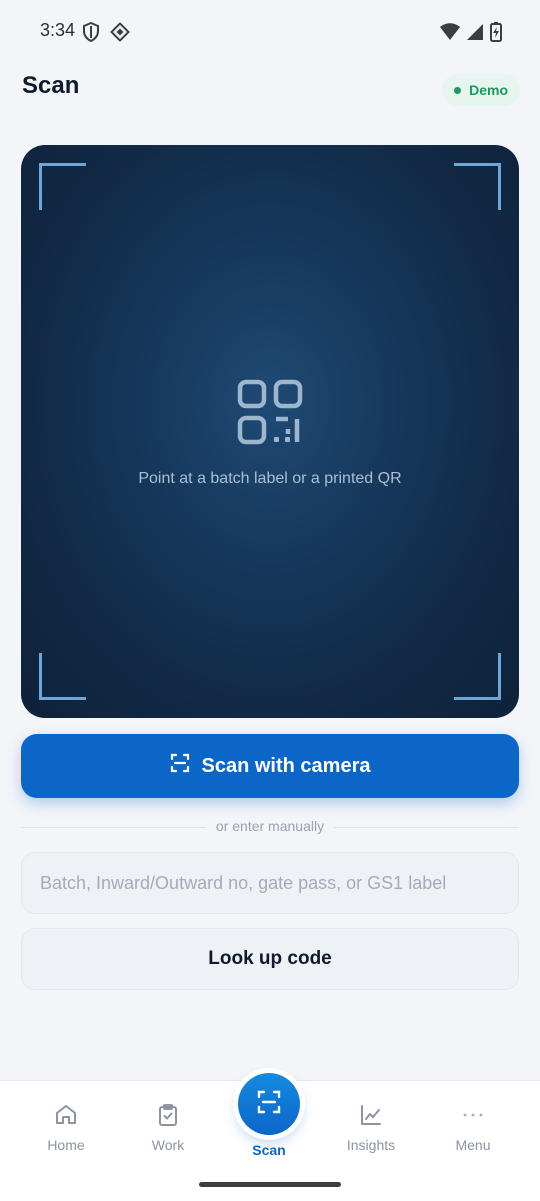 Image resolution: width=540 pixels, height=1201 pixels. What do you see at coordinates (66, 1145) in the screenshot?
I see `nav-label-home: Home` at bounding box center [66, 1145].